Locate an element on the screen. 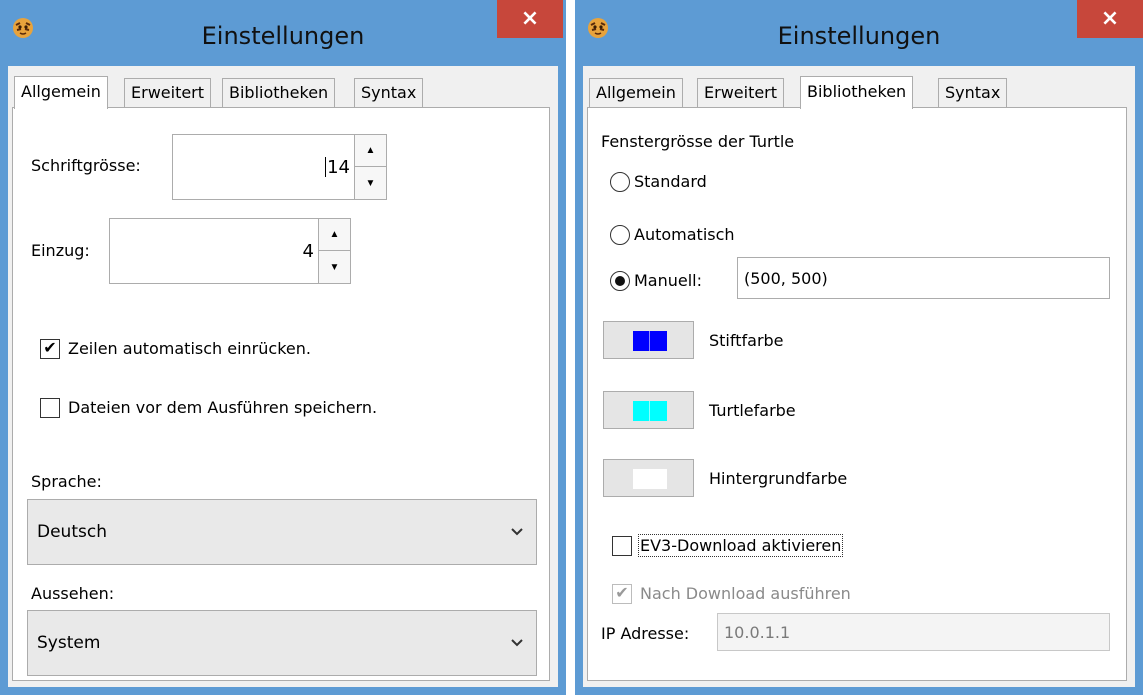 This screenshot has width=1143, height=695. turtle-color-swatch is located at coordinates (650, 411).